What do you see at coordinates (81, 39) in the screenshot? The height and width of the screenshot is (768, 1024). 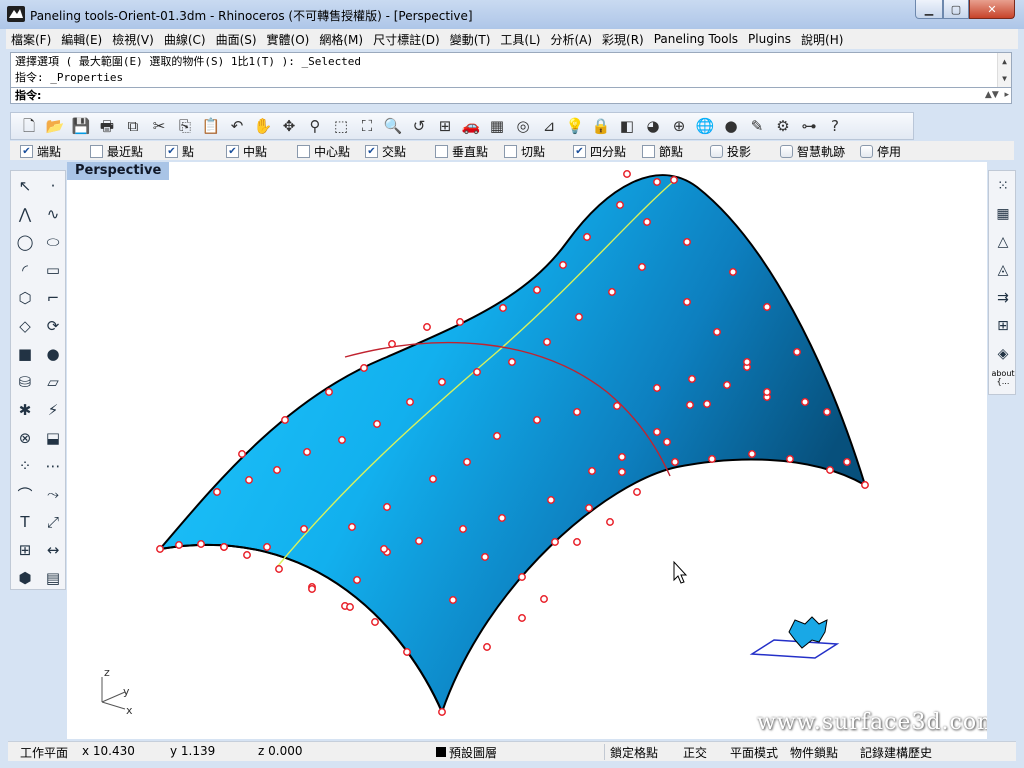 I see `menu-item: 編輯(E)` at bounding box center [81, 39].